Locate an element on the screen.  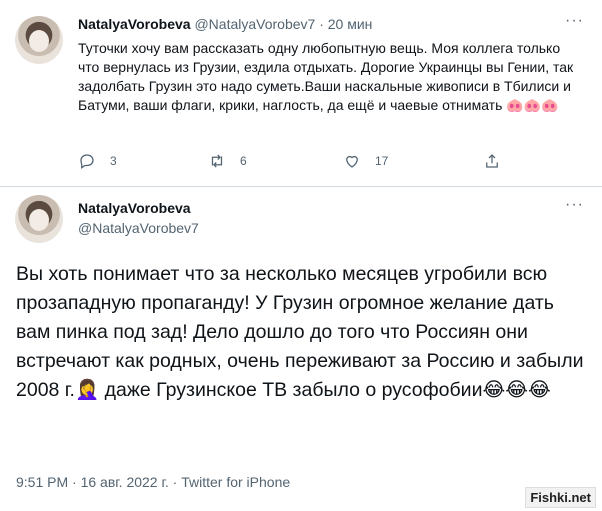
author-handle-line: @NatalyaVorobev7 is located at coordinates (138, 228).